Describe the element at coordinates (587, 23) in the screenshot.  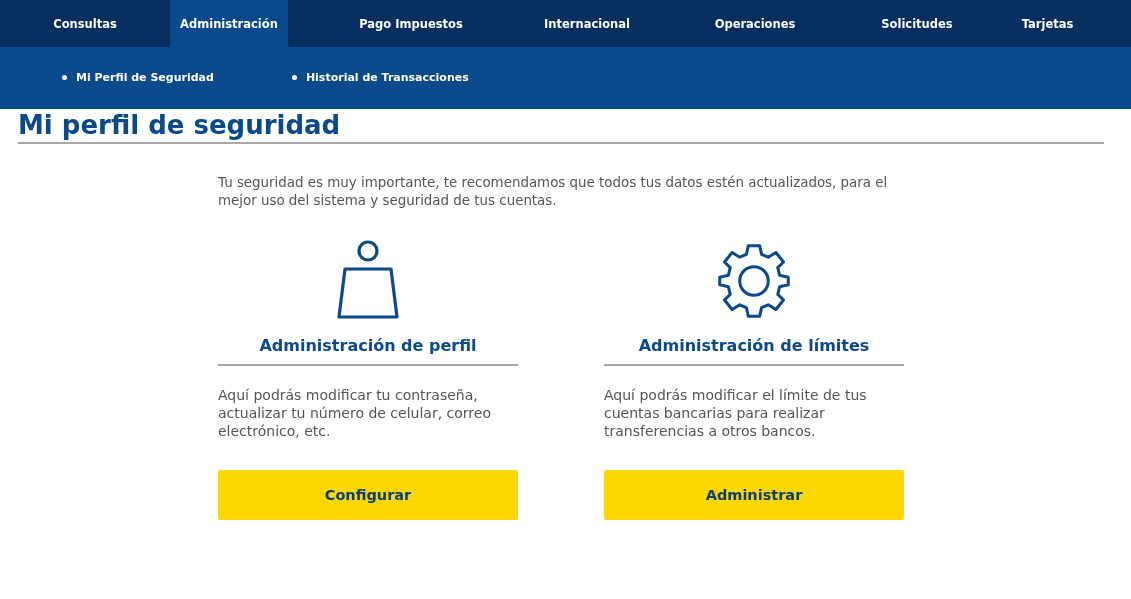
I see `nav-tab: Internacional` at that location.